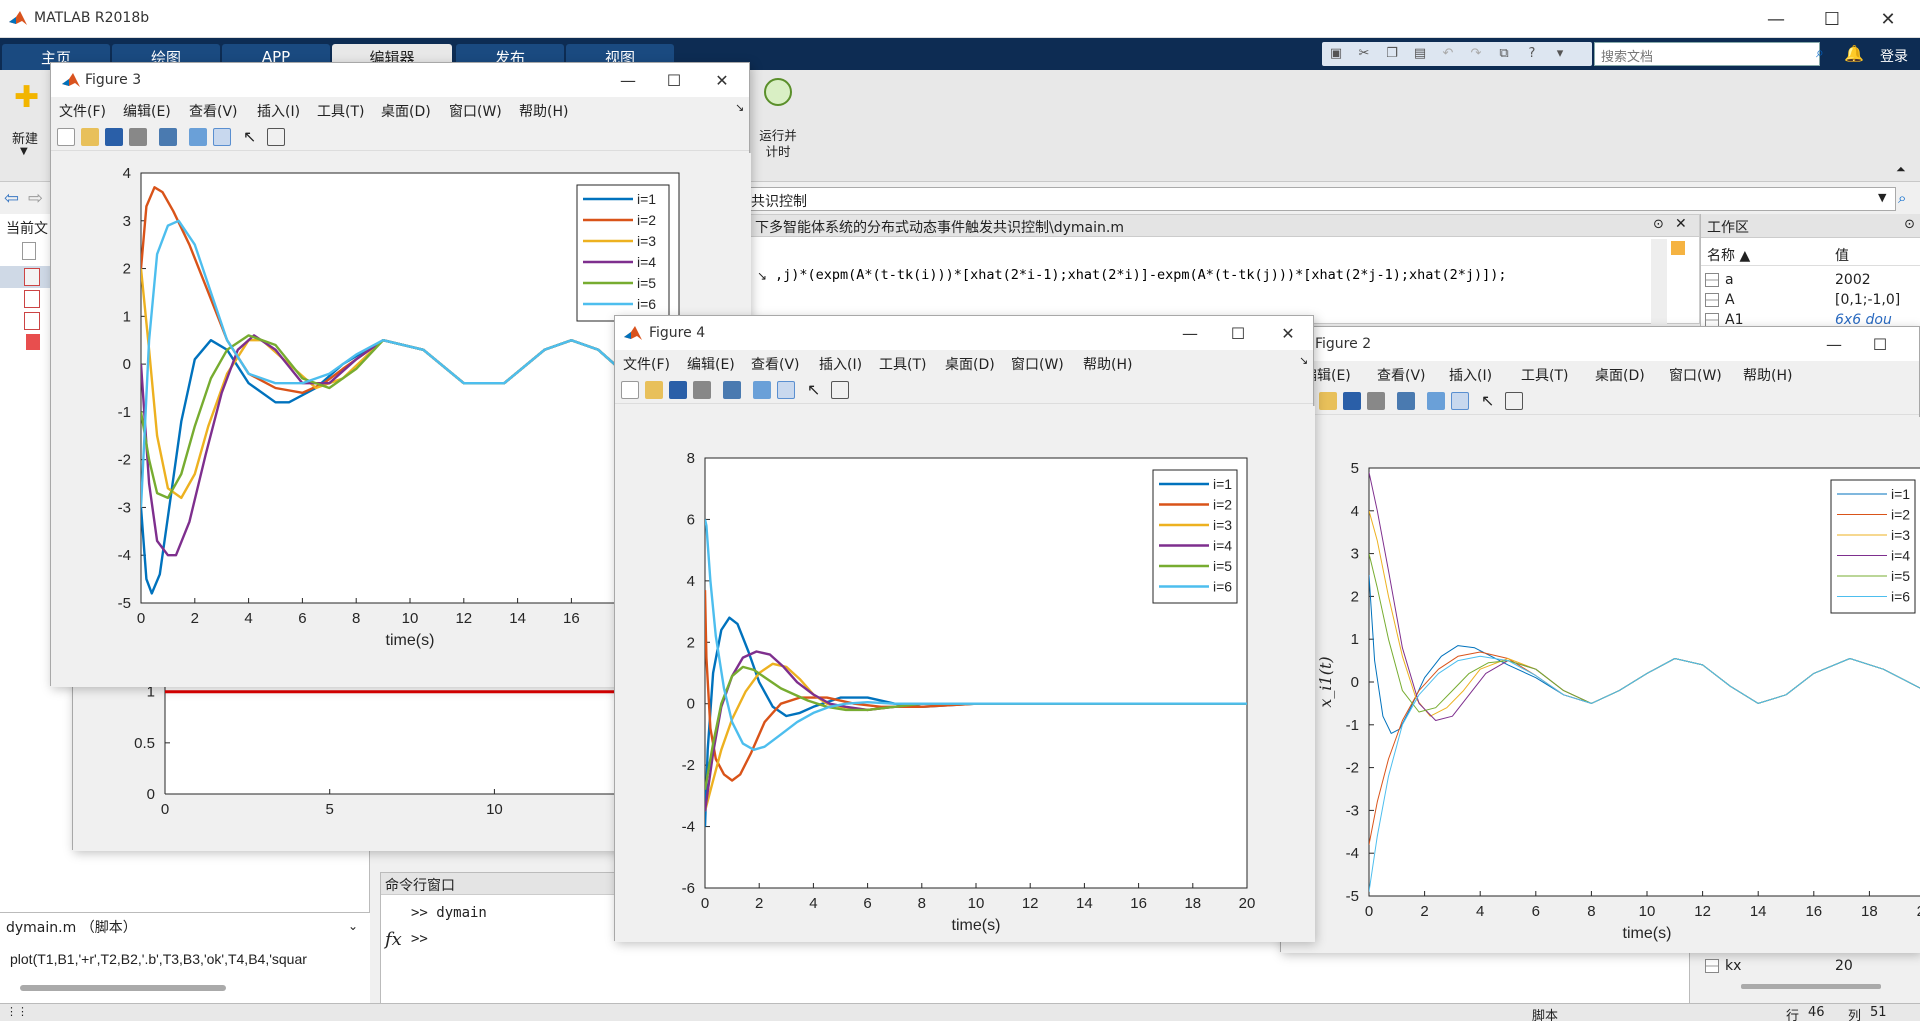  Describe the element at coordinates (1560, 54) in the screenshot. I see `customize-icon: ▾` at that location.